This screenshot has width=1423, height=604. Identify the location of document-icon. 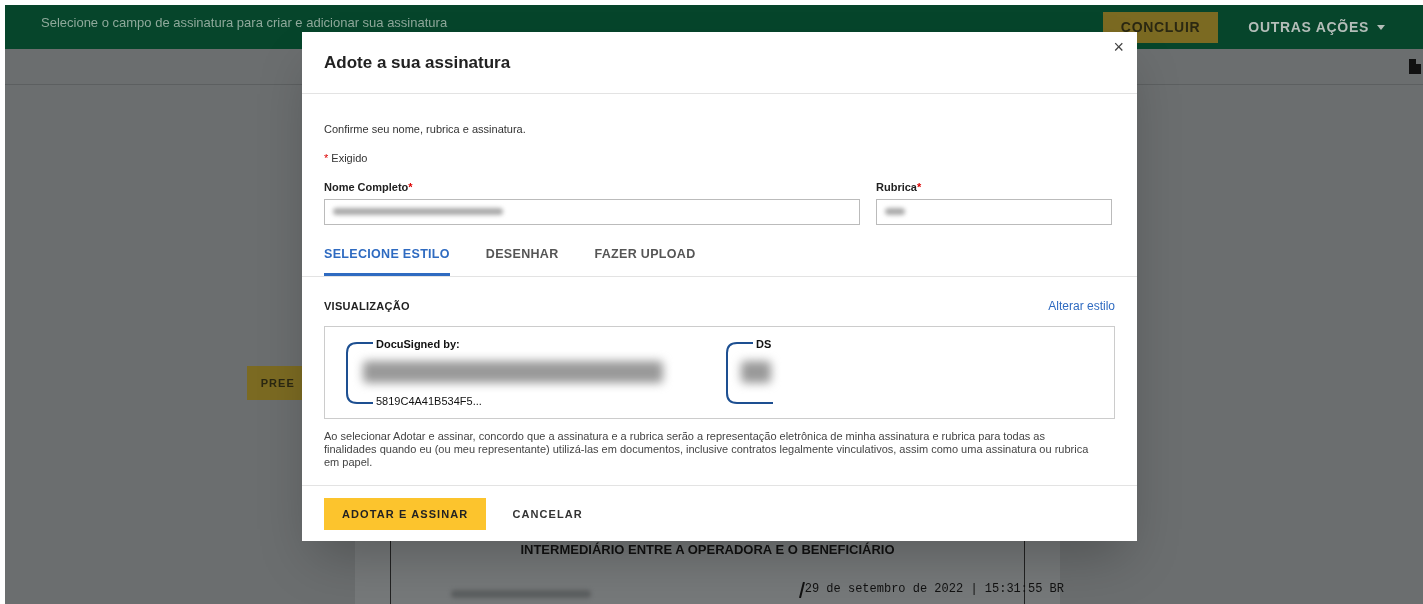
(1415, 66).